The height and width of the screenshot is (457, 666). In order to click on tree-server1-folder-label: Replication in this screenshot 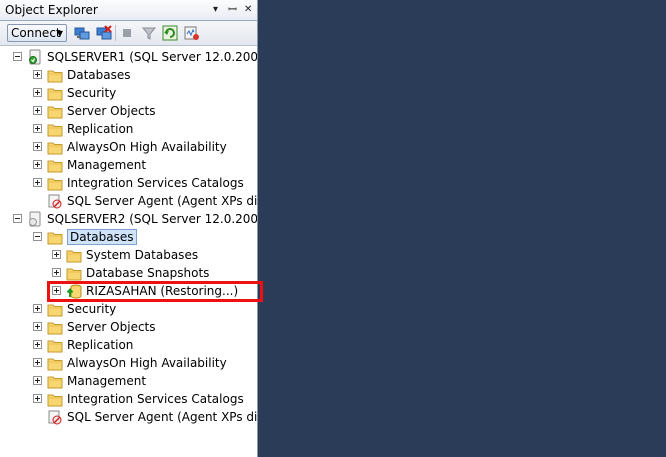, I will do `click(100, 129)`.